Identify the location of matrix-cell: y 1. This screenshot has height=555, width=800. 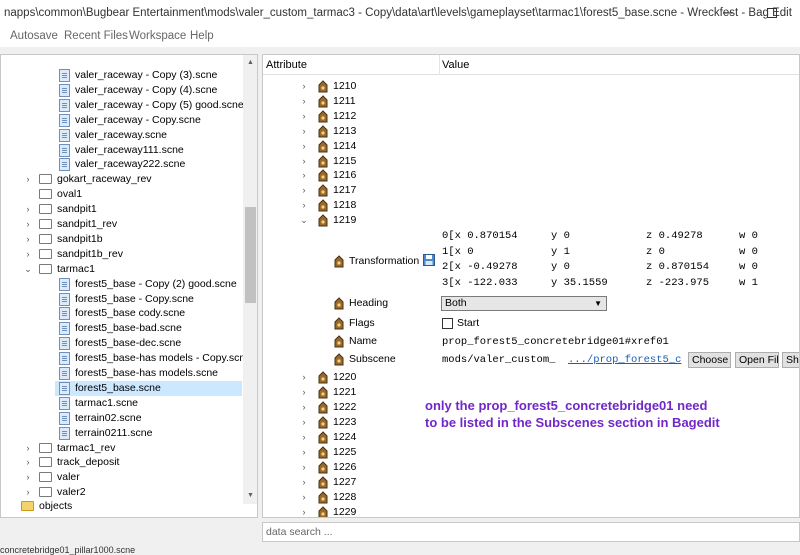
(560, 252).